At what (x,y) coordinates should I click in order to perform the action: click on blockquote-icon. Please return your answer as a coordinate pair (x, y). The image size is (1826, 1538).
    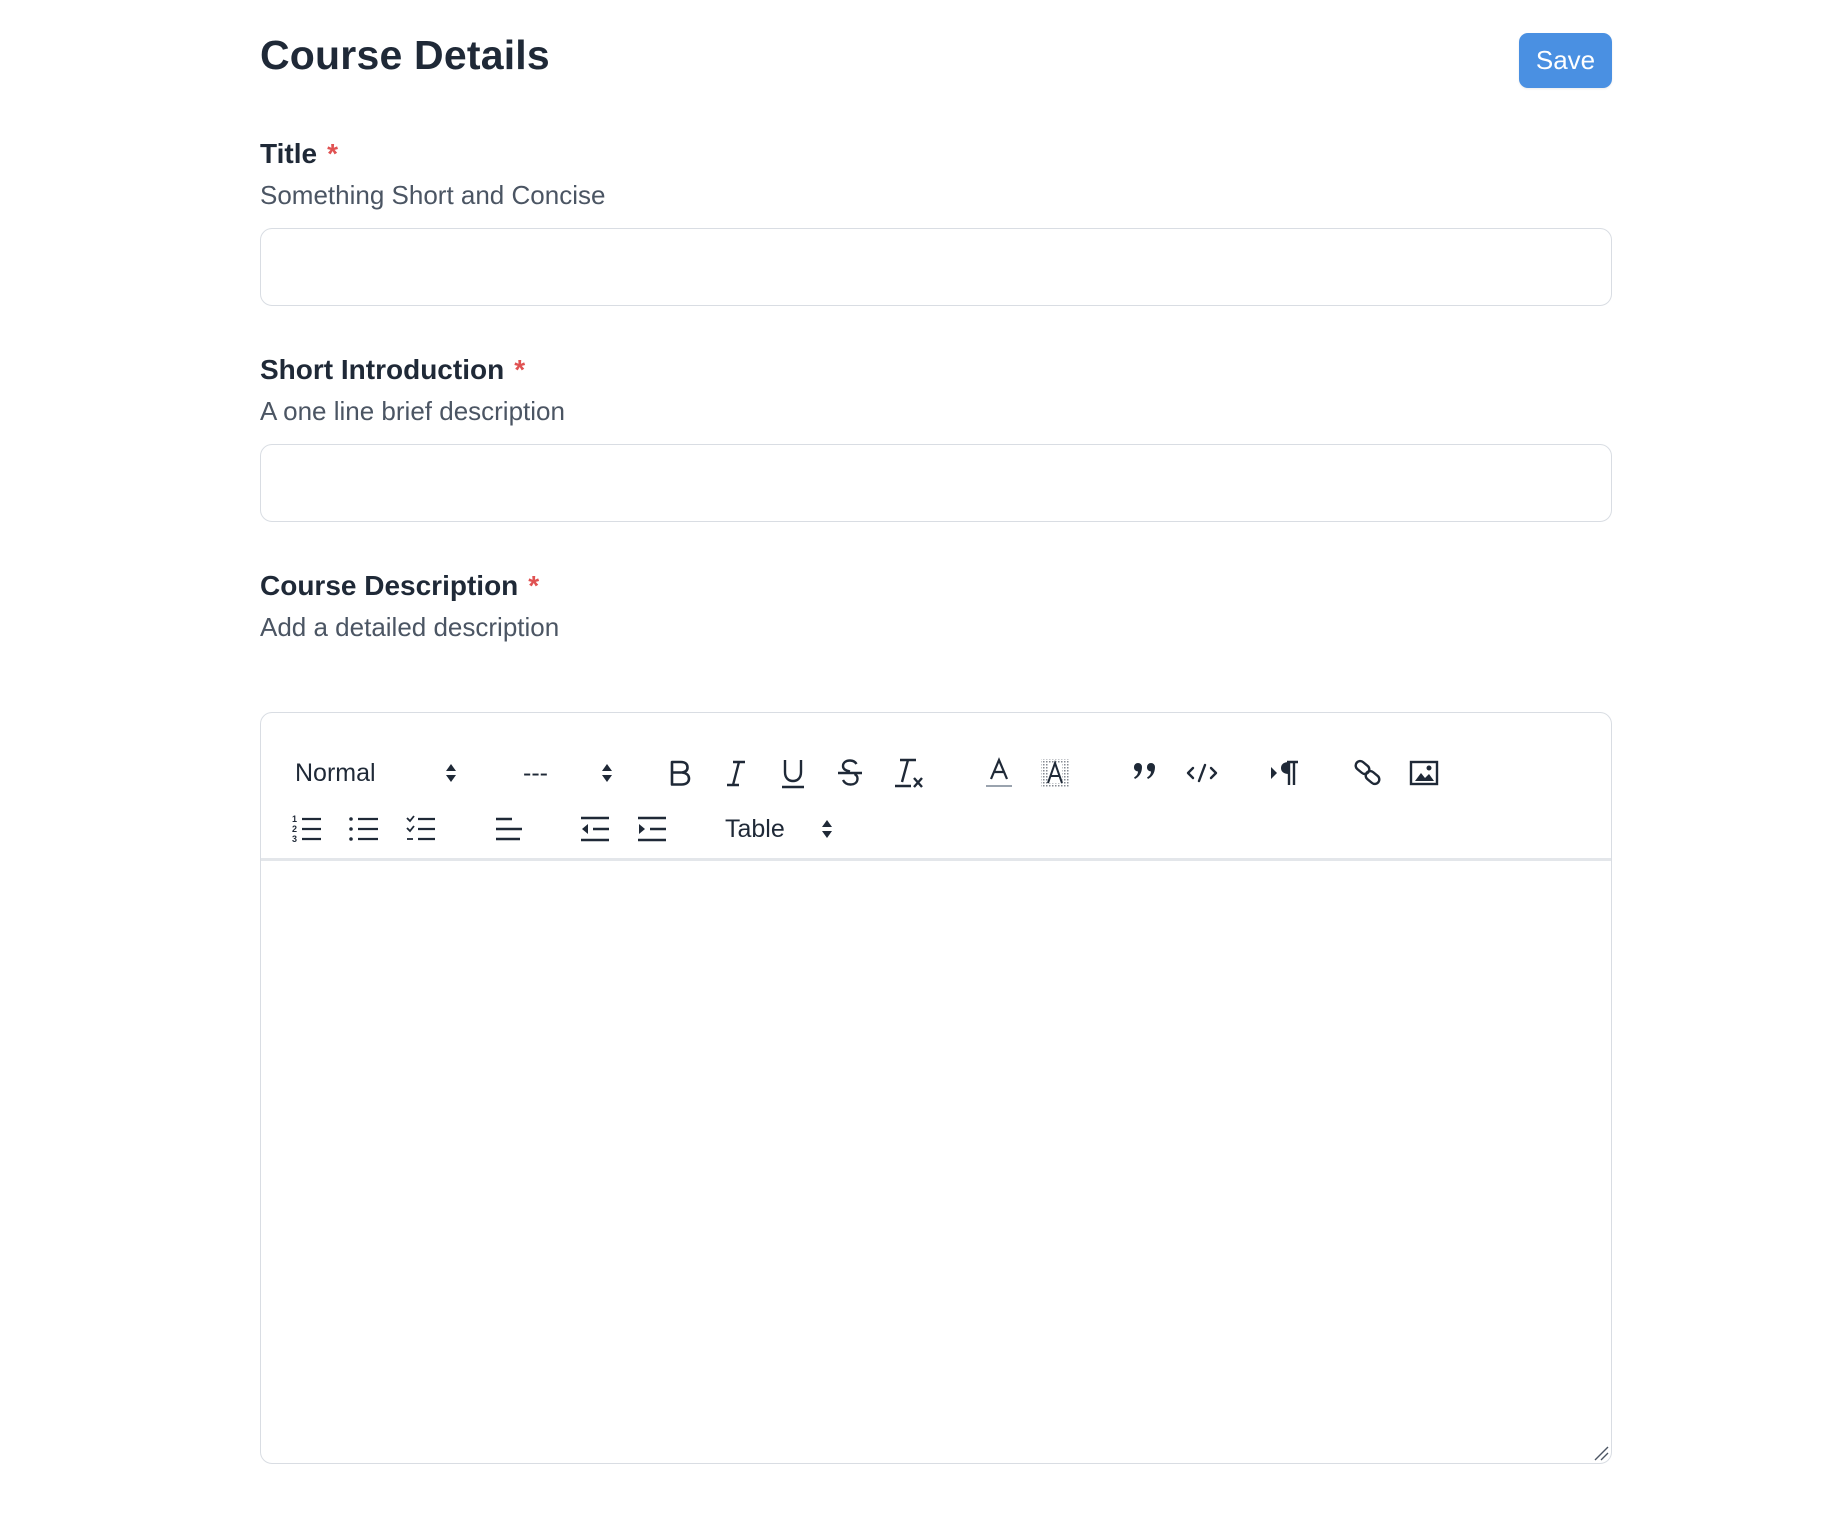
    Looking at the image, I should click on (1145, 773).